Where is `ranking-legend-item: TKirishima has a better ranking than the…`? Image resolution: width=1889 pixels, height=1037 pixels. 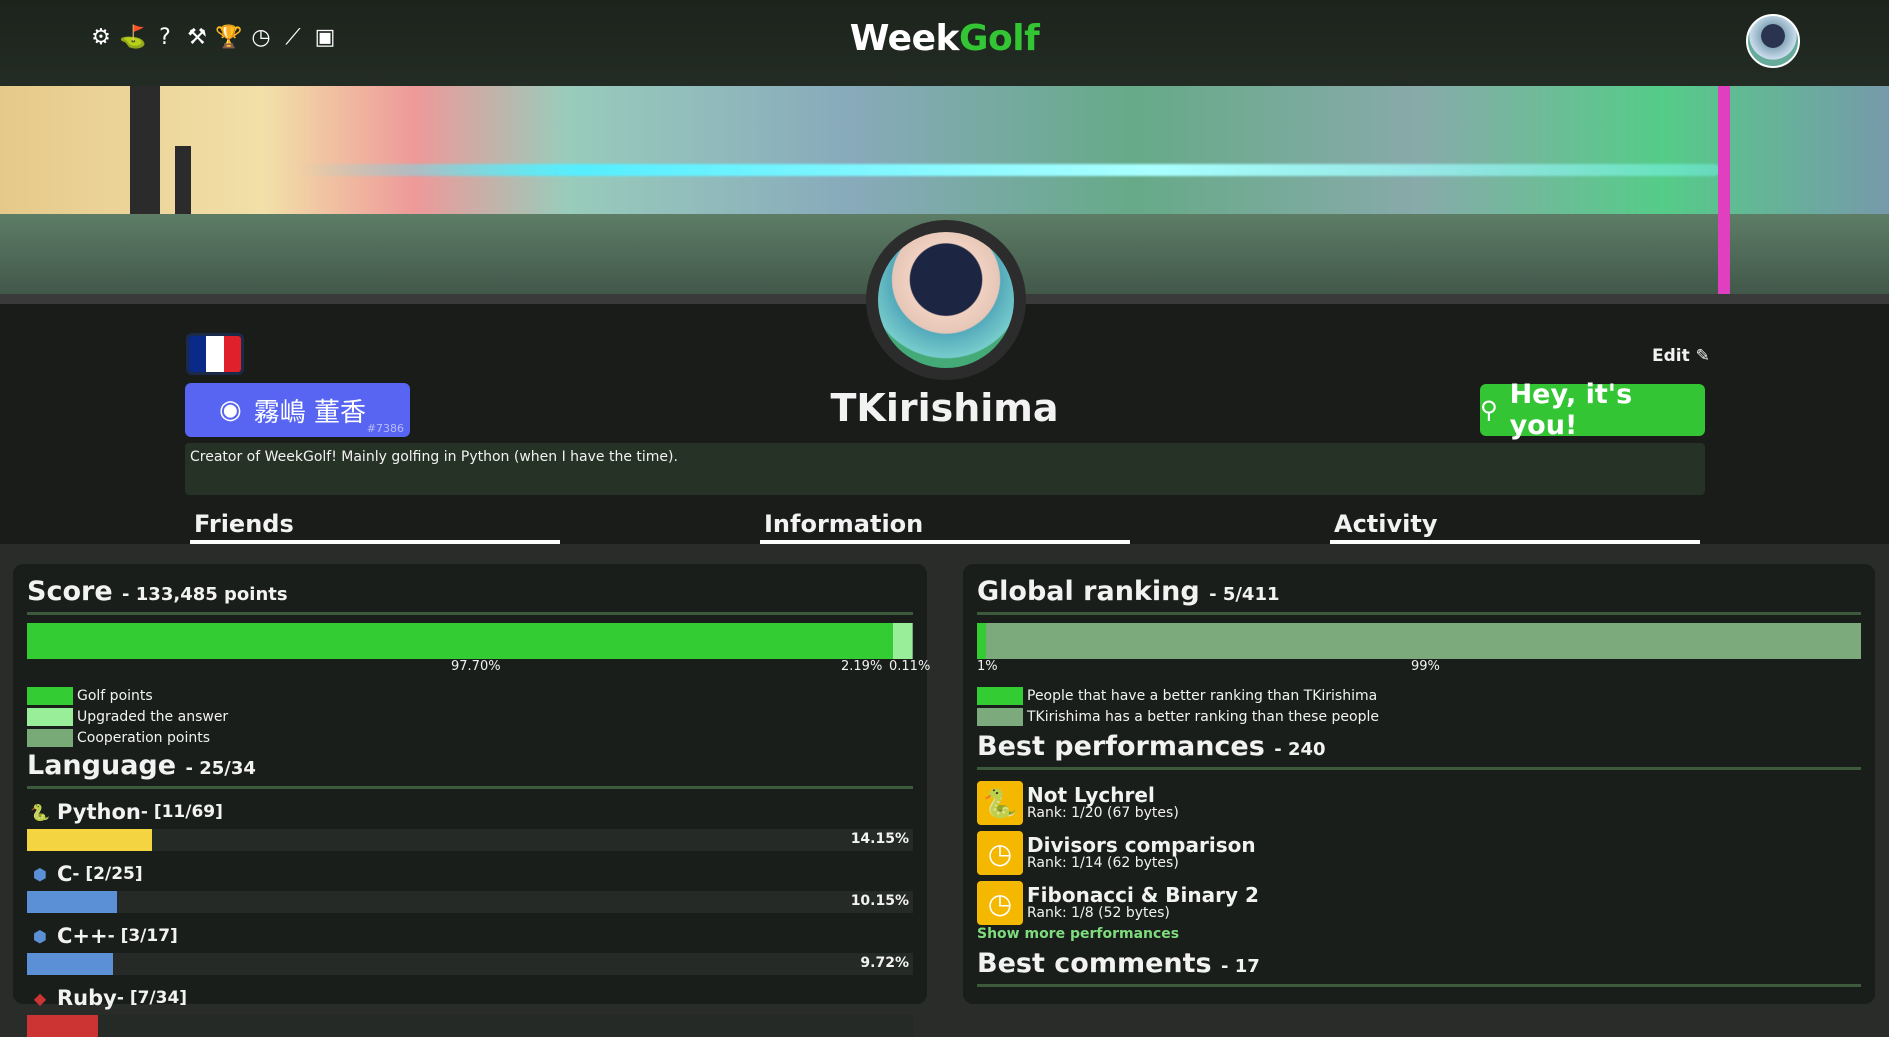 ranking-legend-item: TKirishima has a better ranking than the… is located at coordinates (1419, 716).